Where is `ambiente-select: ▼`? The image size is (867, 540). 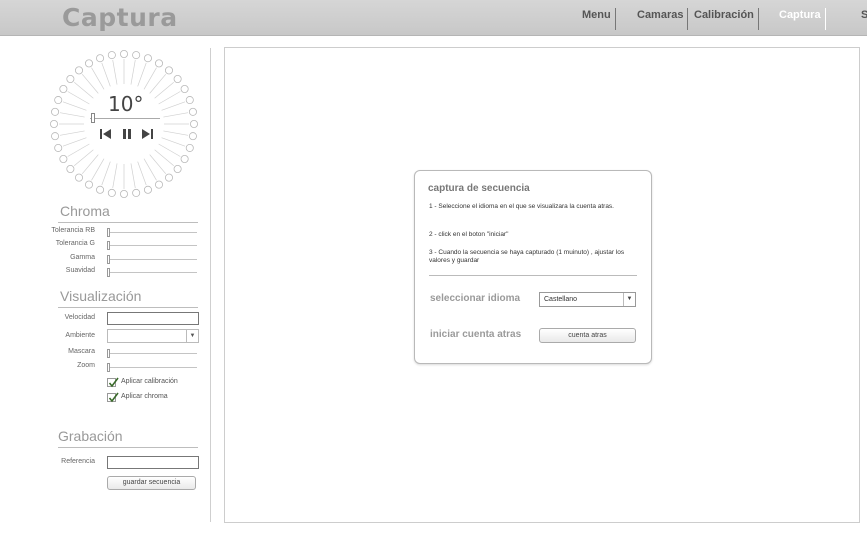
ambiente-select: ▼ is located at coordinates (153, 336).